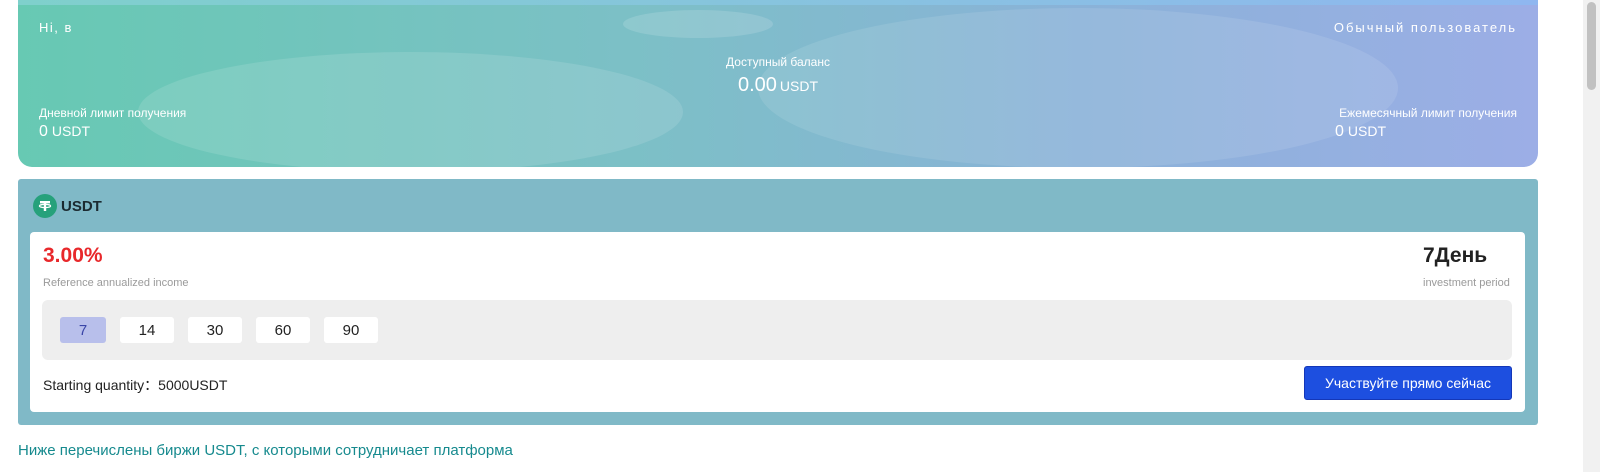 Image resolution: width=1600 pixels, height=472 pixels. I want to click on daily-limit-value: 0 USDT, so click(64, 132).